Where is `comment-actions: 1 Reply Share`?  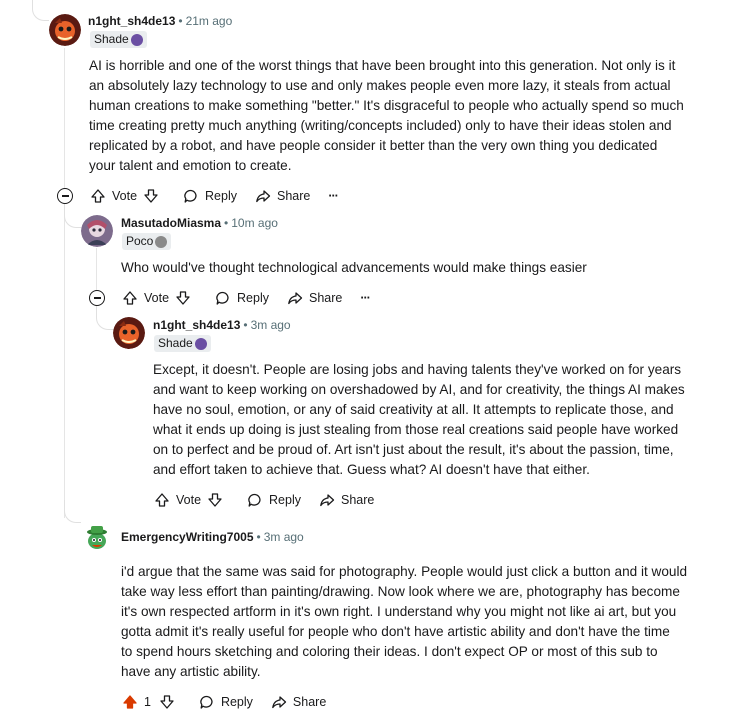 comment-actions: 1 Reply Share is located at coordinates (233, 702).